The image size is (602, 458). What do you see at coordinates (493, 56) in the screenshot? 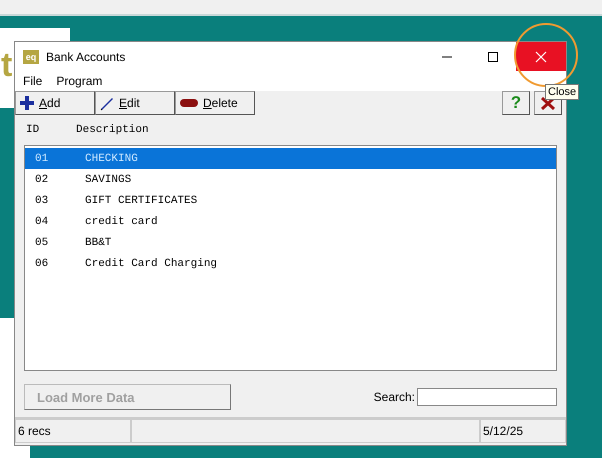
I see `maximize-icon` at bounding box center [493, 56].